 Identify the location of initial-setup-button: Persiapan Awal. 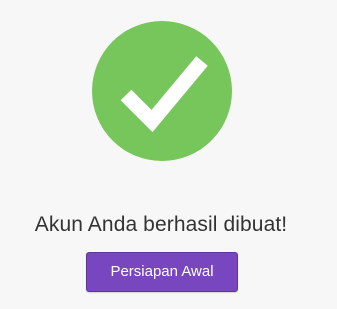
(162, 272).